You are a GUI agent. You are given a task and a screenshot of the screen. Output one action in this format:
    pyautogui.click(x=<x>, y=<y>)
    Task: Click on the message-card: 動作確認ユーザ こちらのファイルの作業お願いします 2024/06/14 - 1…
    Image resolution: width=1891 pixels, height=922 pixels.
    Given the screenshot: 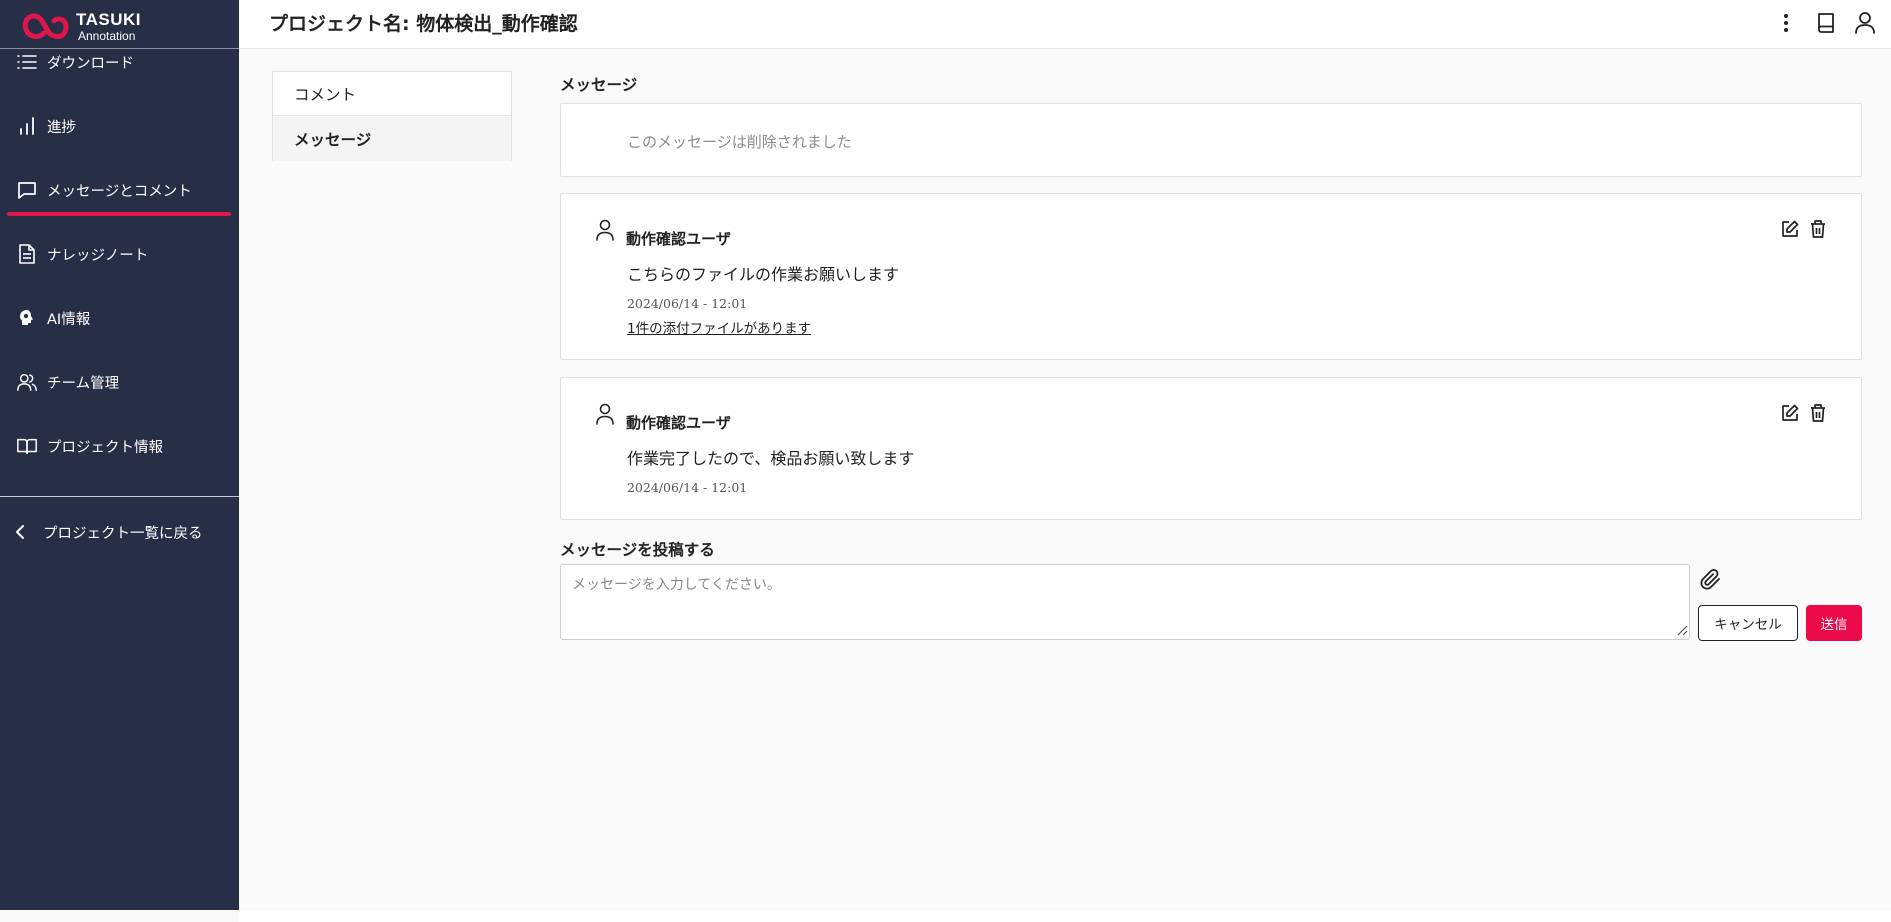 What is the action you would take?
    pyautogui.click(x=1211, y=276)
    